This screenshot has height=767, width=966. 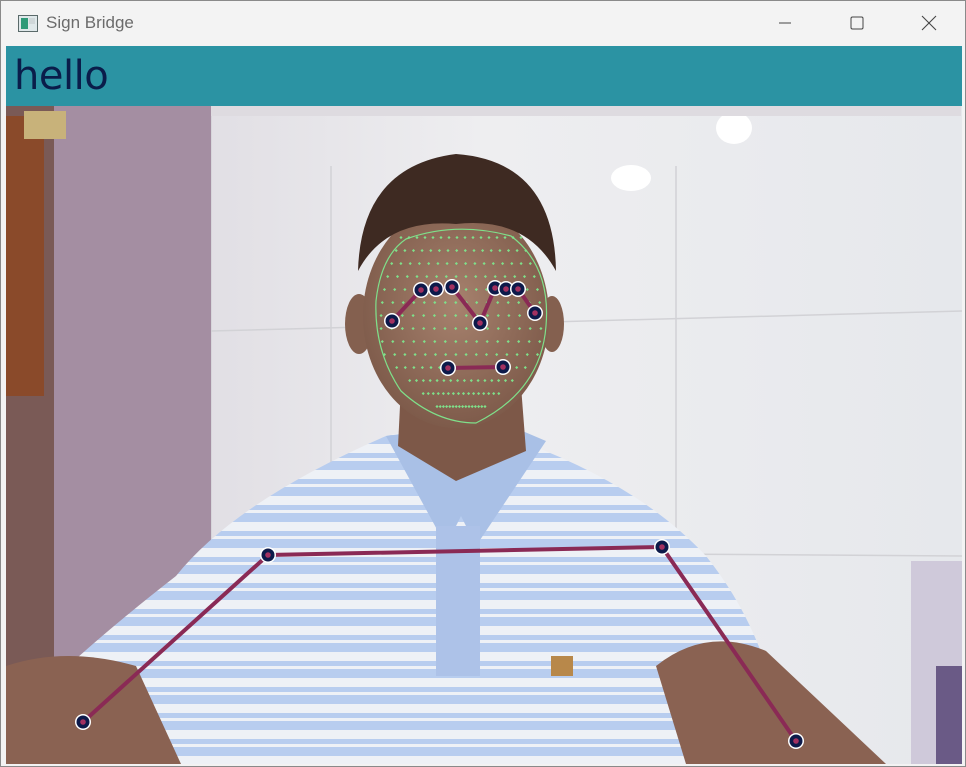 I want to click on shirt-placket, so click(x=458, y=601).